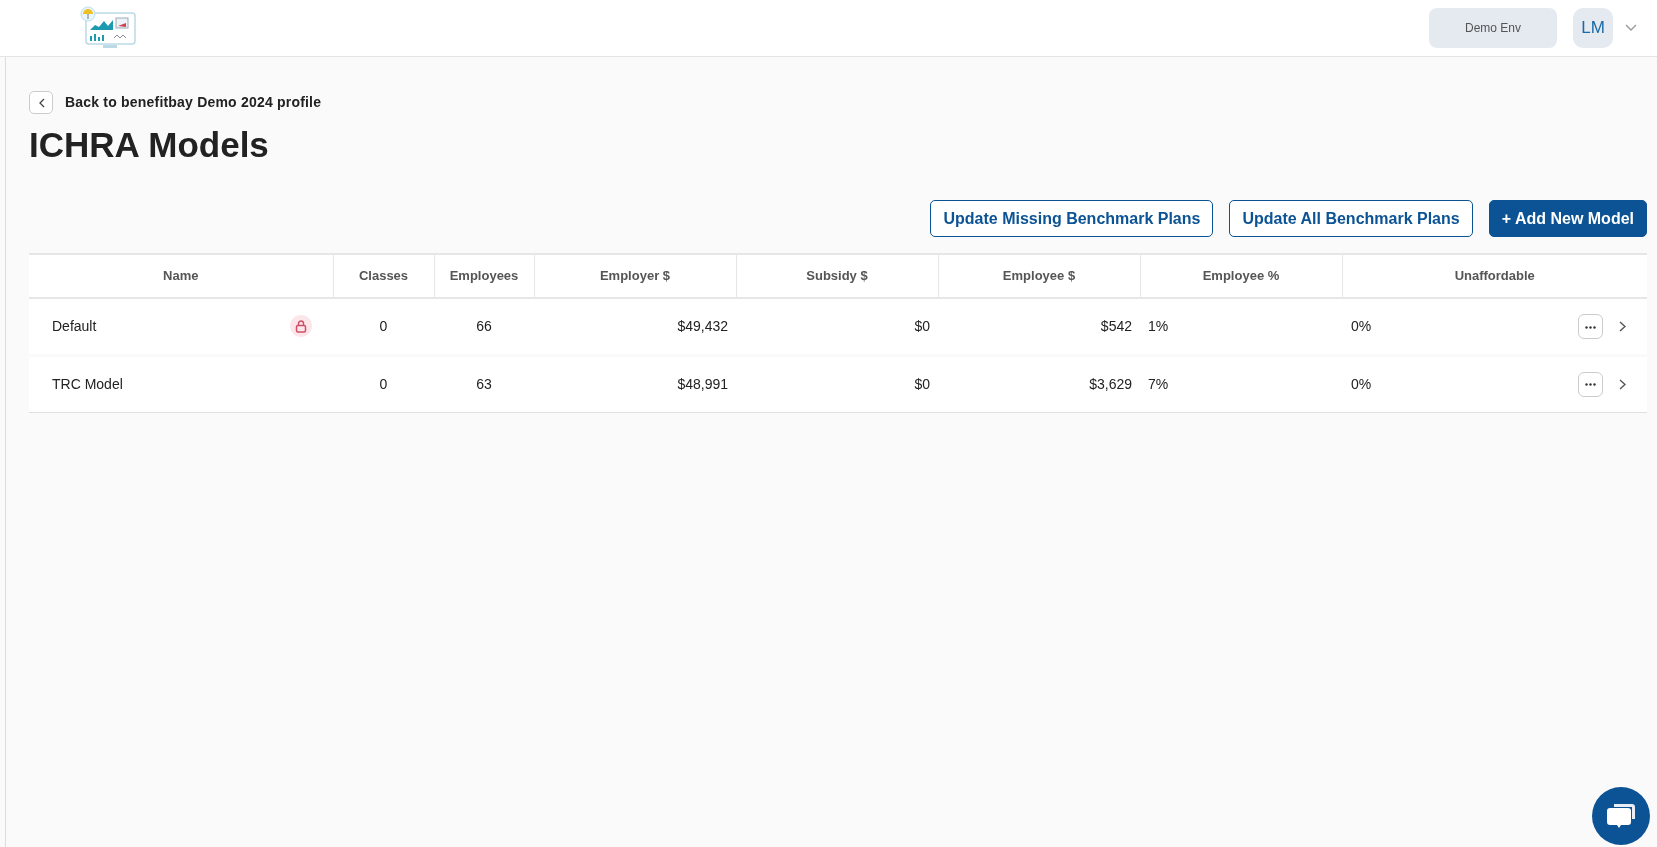  Describe the element at coordinates (1631, 28) in the screenshot. I see `chevron-down-icon` at that location.